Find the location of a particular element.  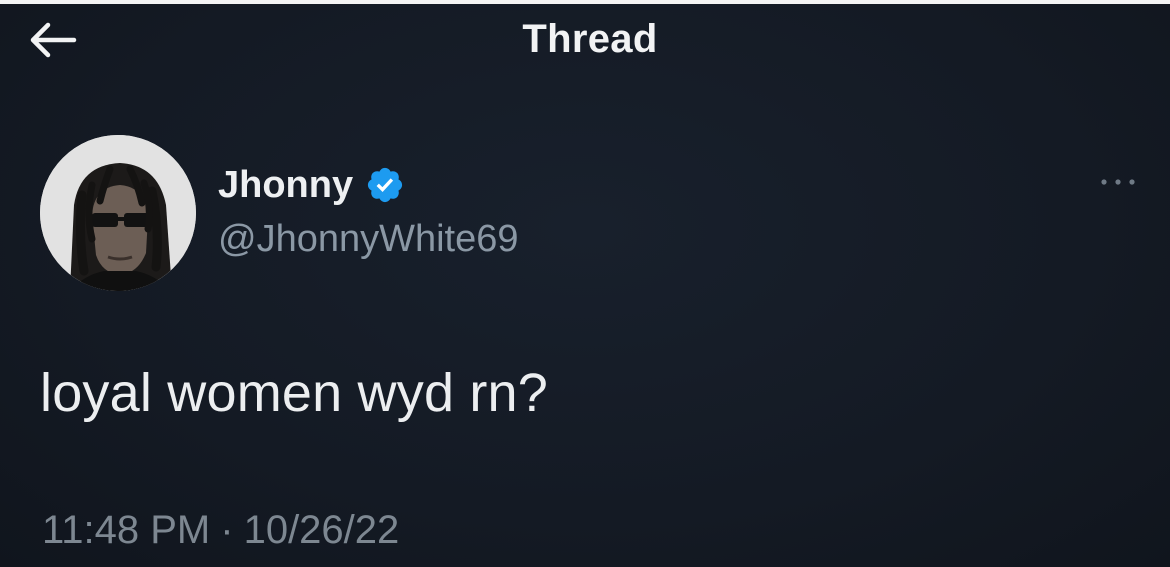

tweet-time: 11:48 PM is located at coordinates (126, 530).